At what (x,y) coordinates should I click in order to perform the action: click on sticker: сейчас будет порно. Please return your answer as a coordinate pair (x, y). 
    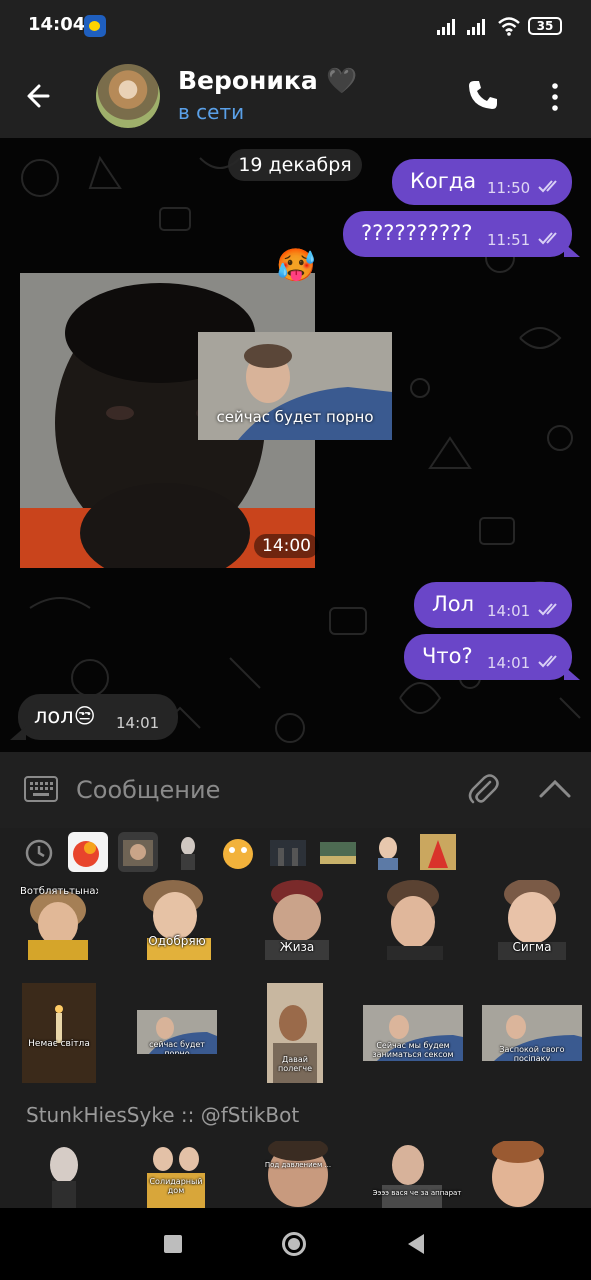
    Looking at the image, I should click on (177, 1032).